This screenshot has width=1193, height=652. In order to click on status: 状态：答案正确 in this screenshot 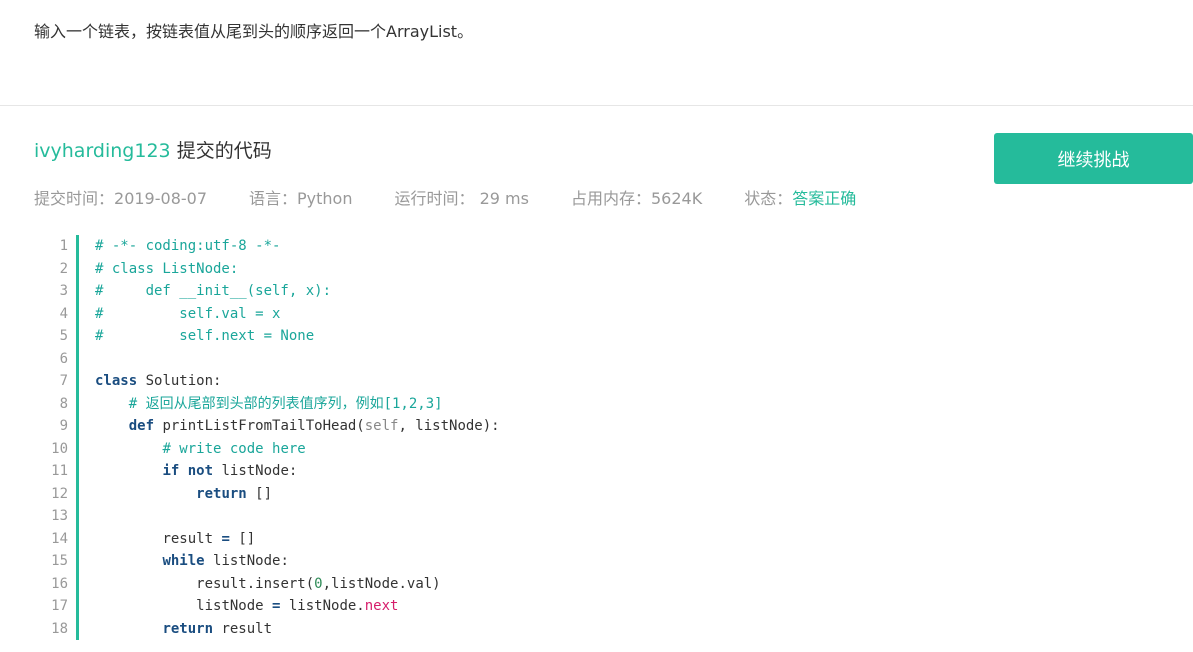, I will do `click(800, 198)`.